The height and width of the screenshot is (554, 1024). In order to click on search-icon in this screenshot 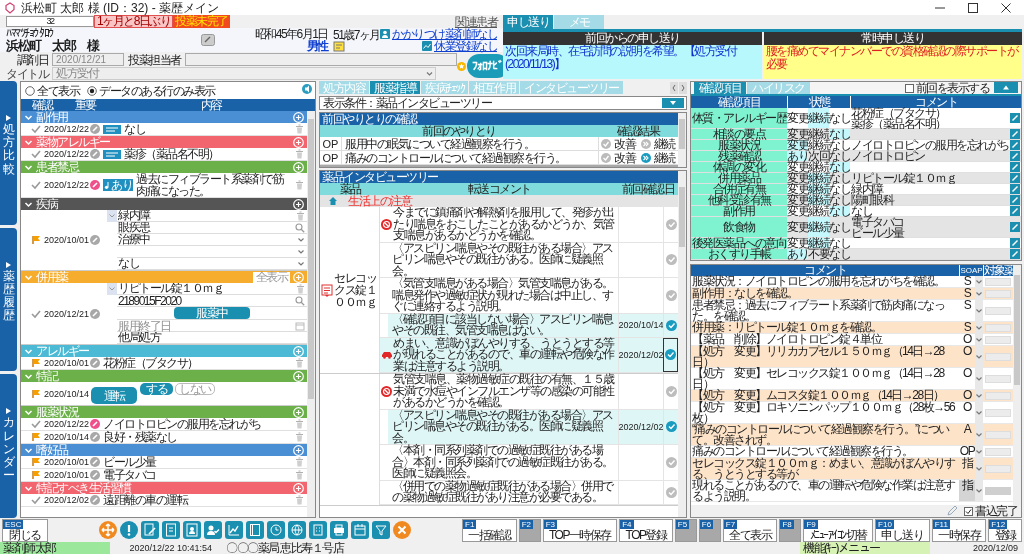, I will do `click(300, 300)`.